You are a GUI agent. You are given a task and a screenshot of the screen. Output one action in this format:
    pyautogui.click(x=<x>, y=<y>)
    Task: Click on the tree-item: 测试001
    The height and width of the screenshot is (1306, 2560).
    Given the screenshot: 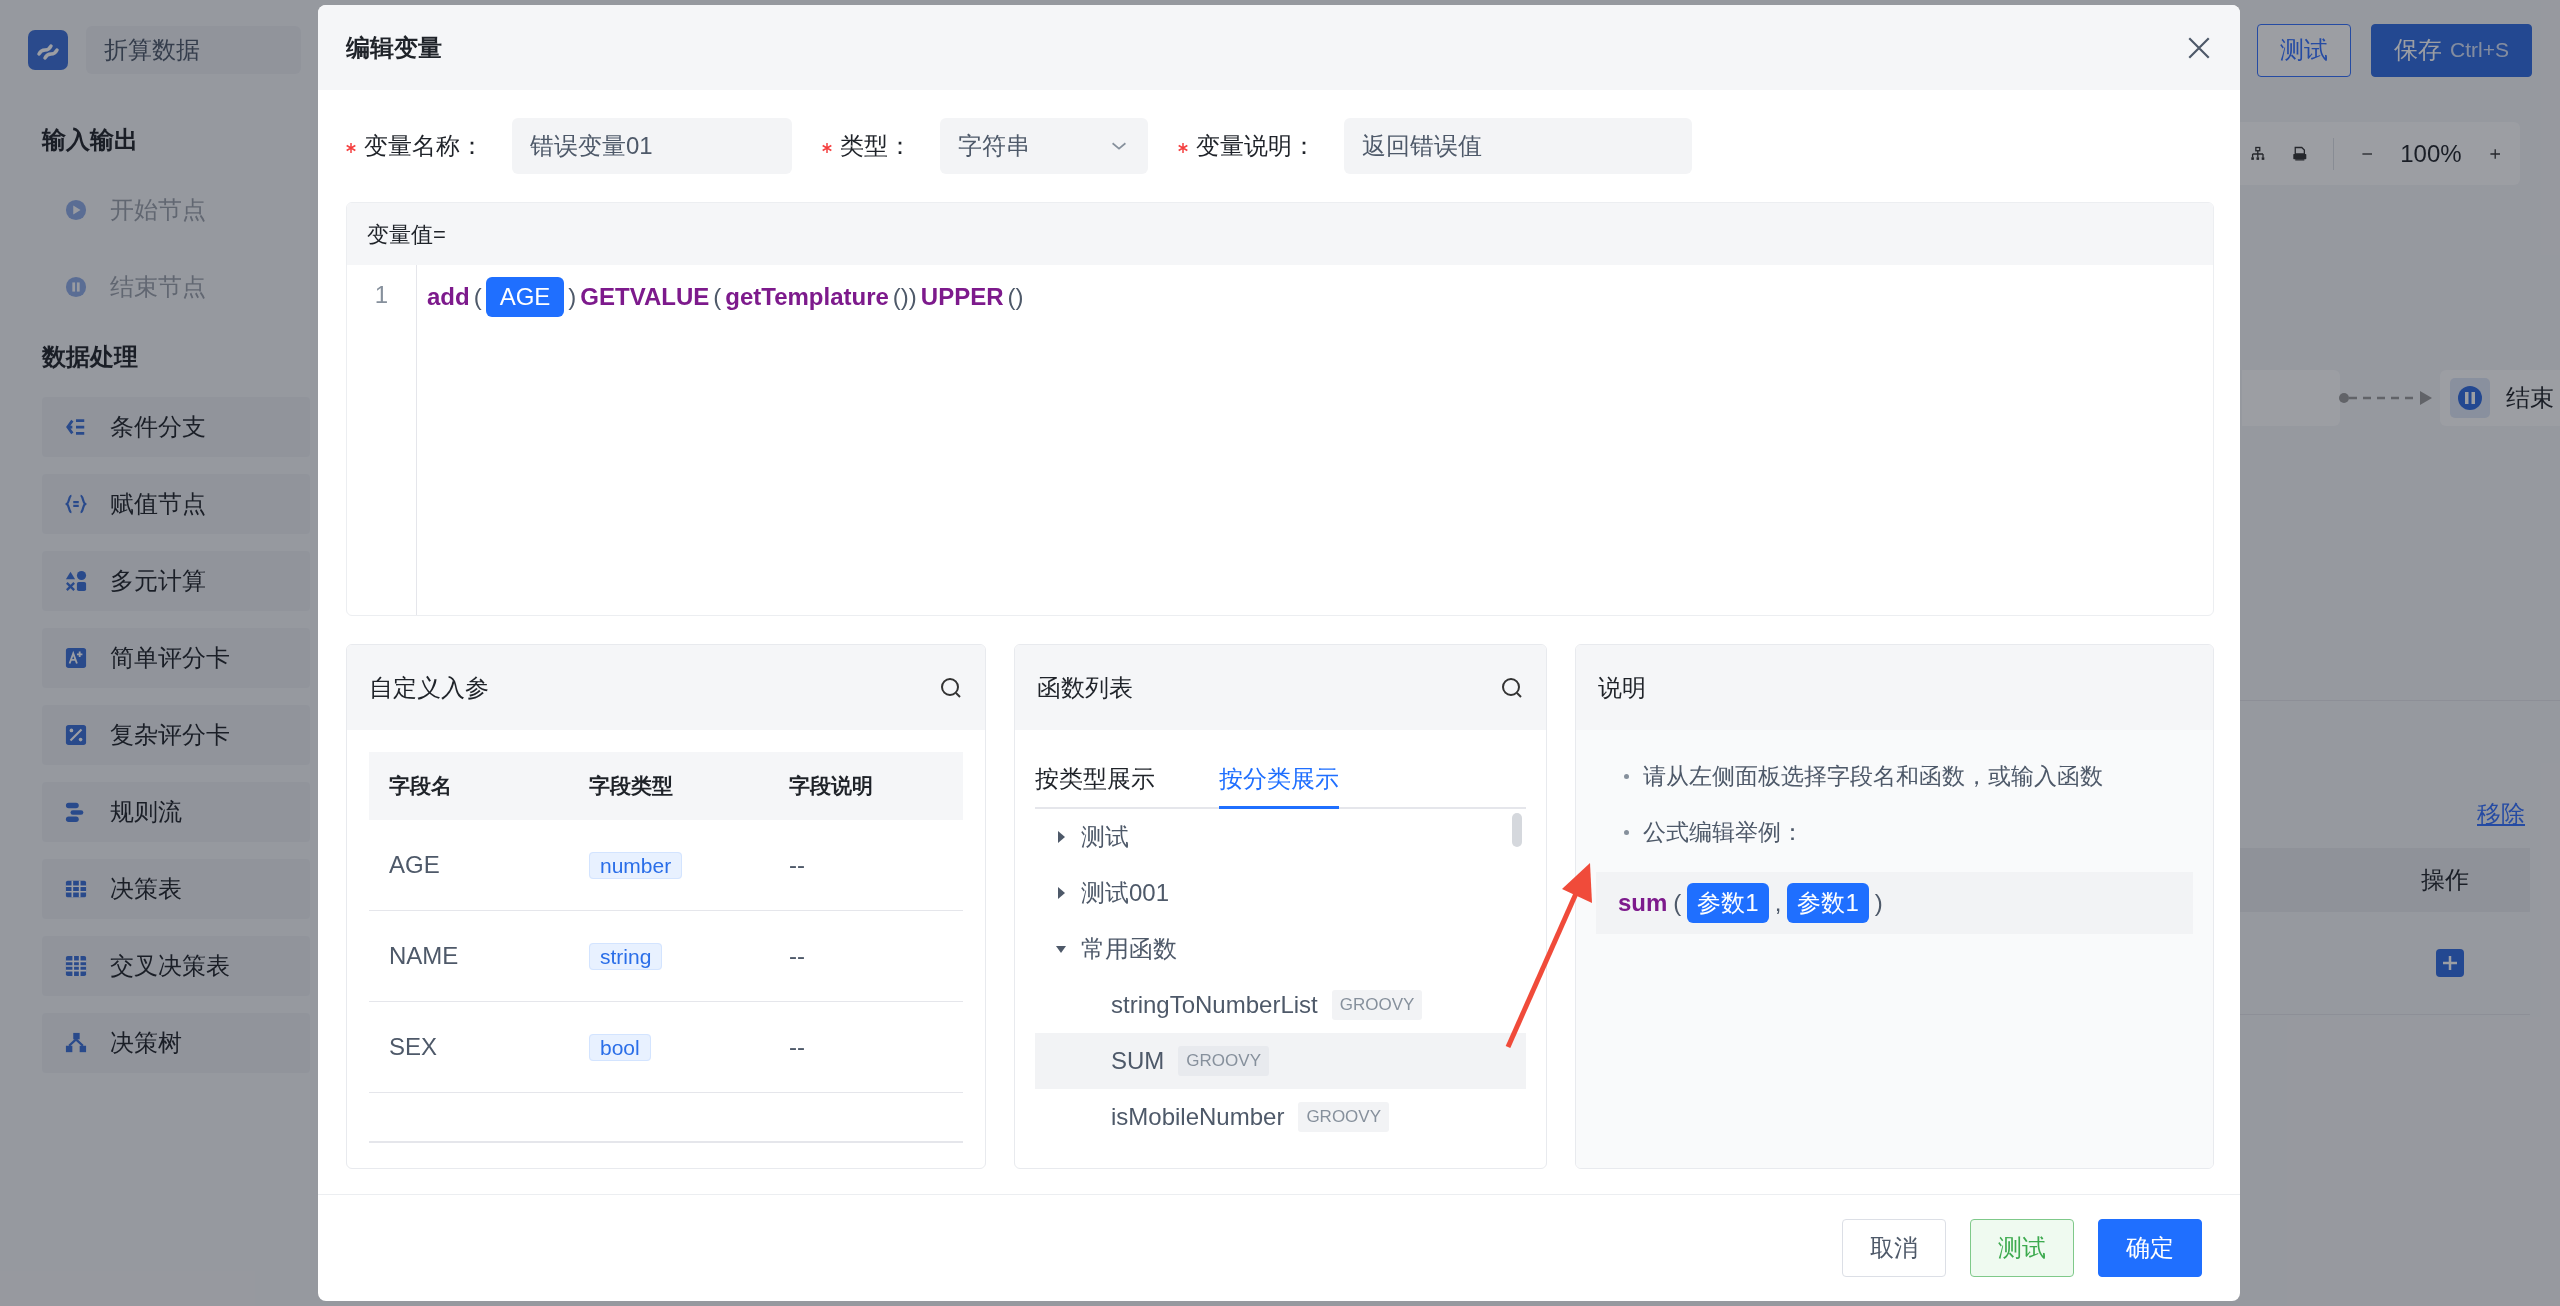 What is the action you would take?
    pyautogui.click(x=1280, y=893)
    